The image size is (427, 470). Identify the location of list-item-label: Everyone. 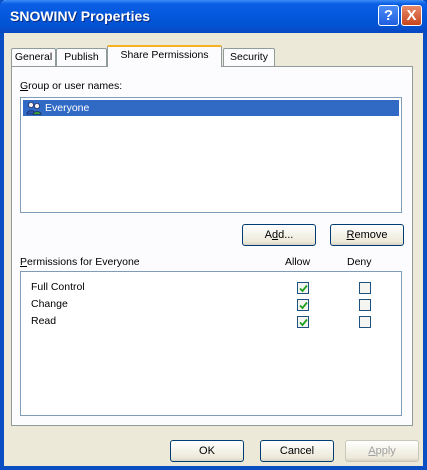
(67, 108).